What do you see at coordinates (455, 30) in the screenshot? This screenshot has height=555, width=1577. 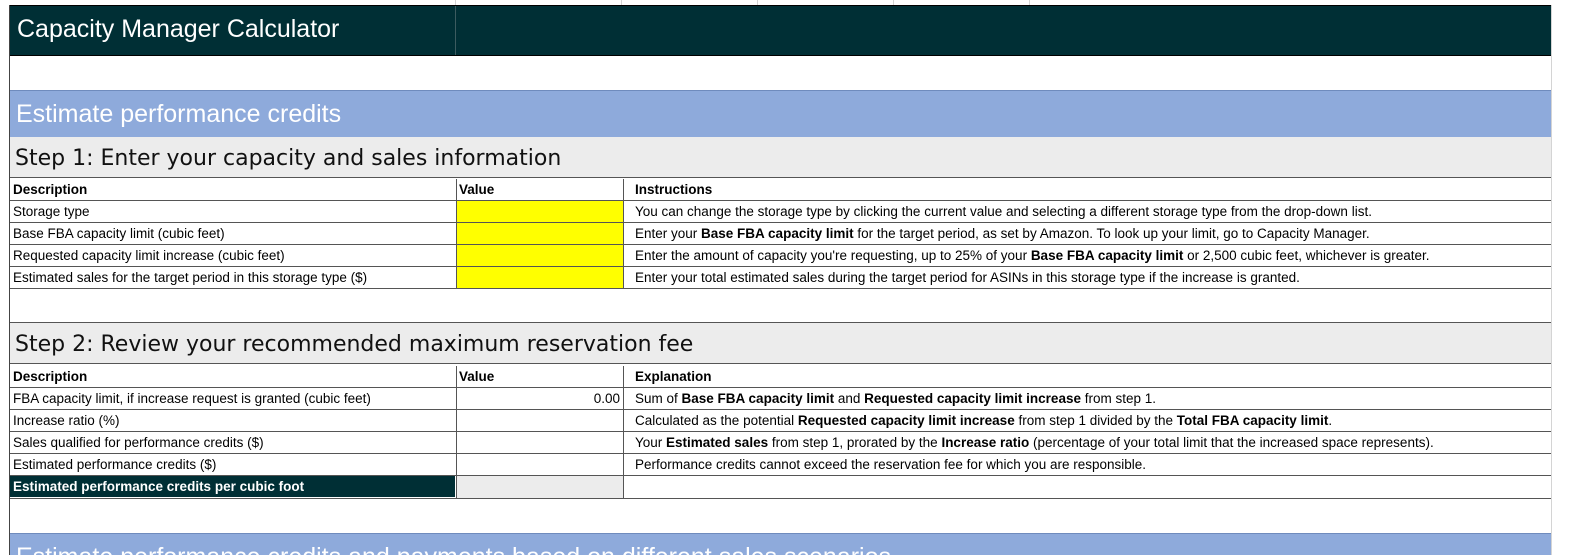 I see `title-divider` at bounding box center [455, 30].